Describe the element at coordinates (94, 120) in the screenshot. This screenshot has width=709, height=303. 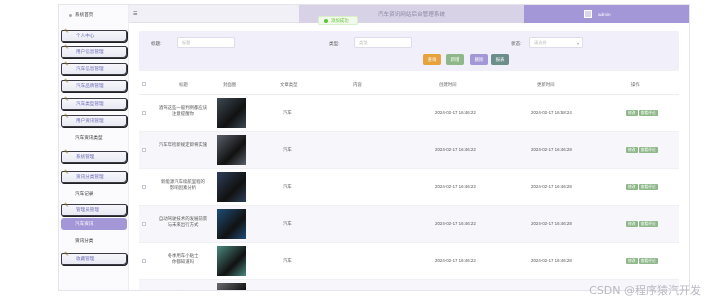
I see `sidebar-item-5: ✎ 用户资讯管理` at that location.